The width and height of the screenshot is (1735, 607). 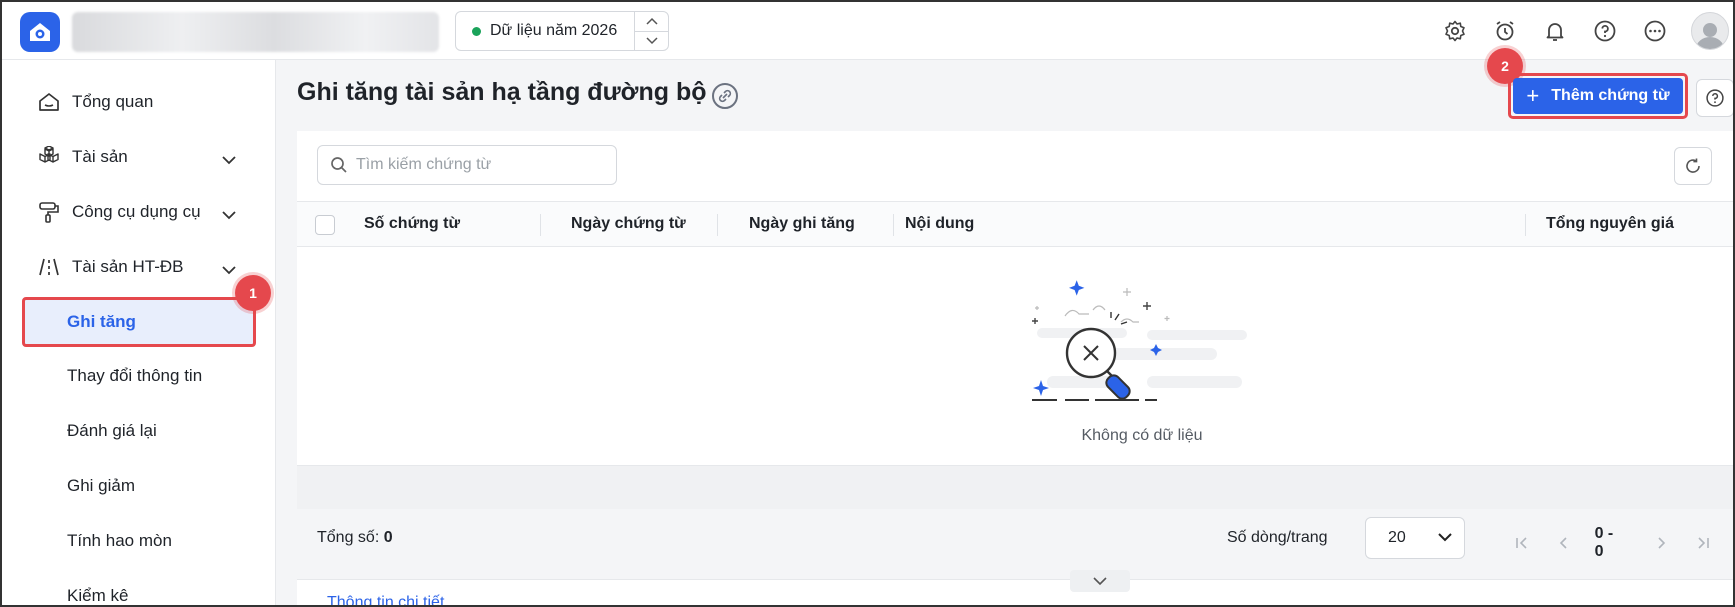 I want to click on sidebar-subitem-tinh-hao-mon: Tính hao mòn, so click(x=139, y=541).